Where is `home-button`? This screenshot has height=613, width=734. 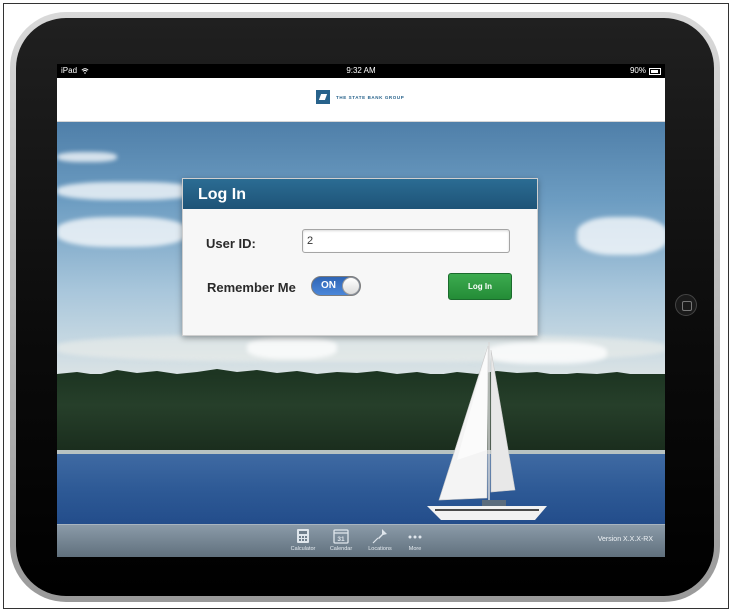 home-button is located at coordinates (686, 305).